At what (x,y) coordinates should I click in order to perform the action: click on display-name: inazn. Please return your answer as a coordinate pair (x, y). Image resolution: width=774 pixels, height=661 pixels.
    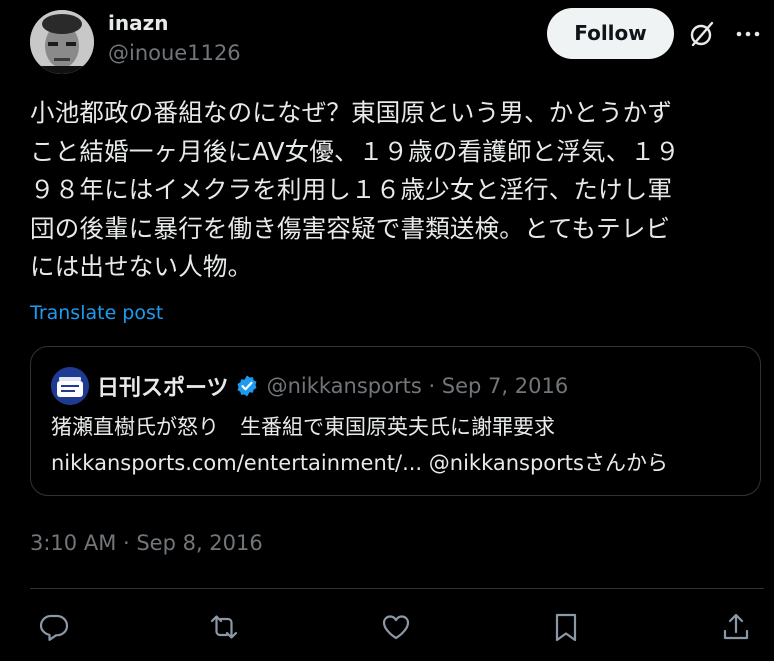
    Looking at the image, I should click on (174, 23).